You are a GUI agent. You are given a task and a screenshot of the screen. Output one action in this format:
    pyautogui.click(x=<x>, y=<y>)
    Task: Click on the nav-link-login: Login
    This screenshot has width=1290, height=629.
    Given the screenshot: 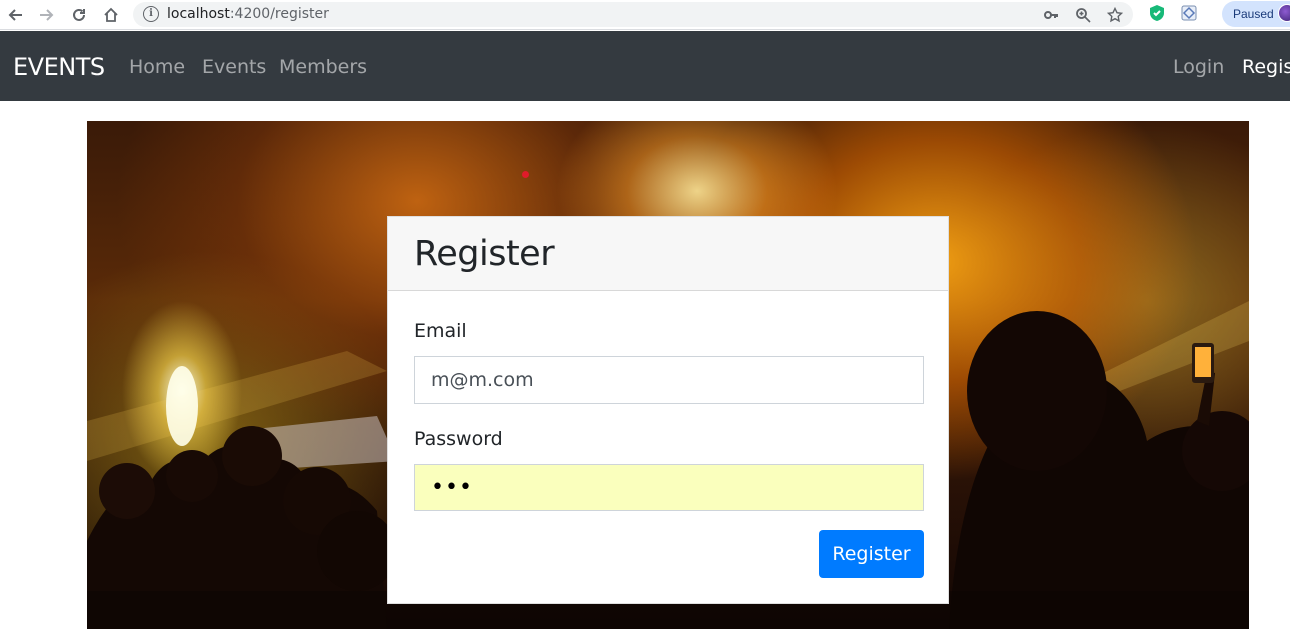 What is the action you would take?
    pyautogui.click(x=1198, y=67)
    